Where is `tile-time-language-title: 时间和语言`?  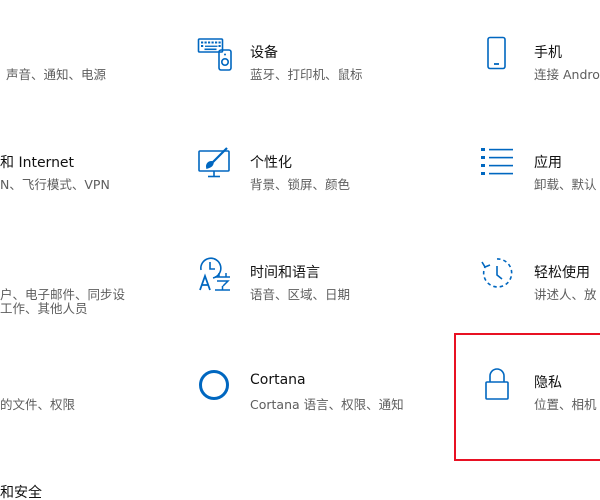 tile-time-language-title: 时间和语言 is located at coordinates (285, 273).